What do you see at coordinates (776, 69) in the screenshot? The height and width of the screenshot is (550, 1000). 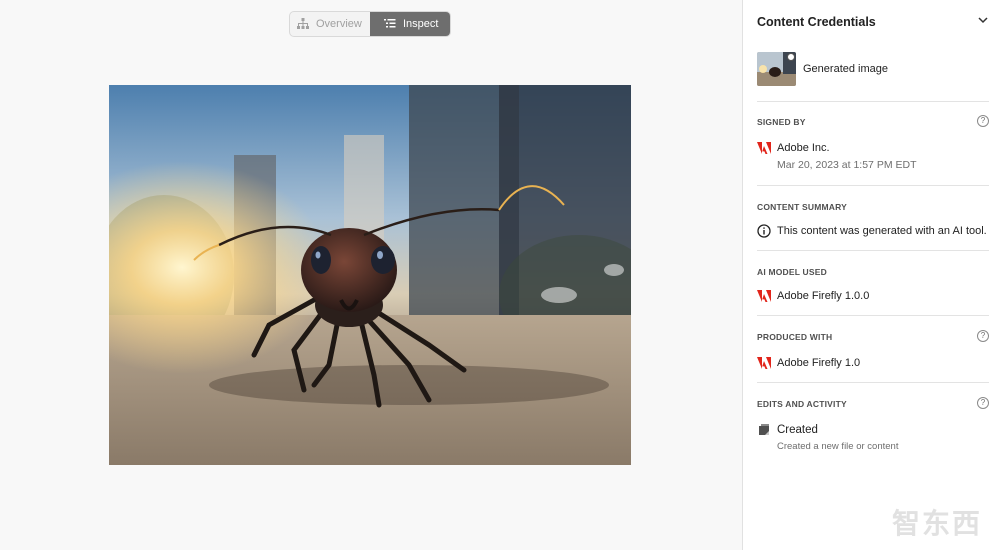 I see `asset-thumbnail` at bounding box center [776, 69].